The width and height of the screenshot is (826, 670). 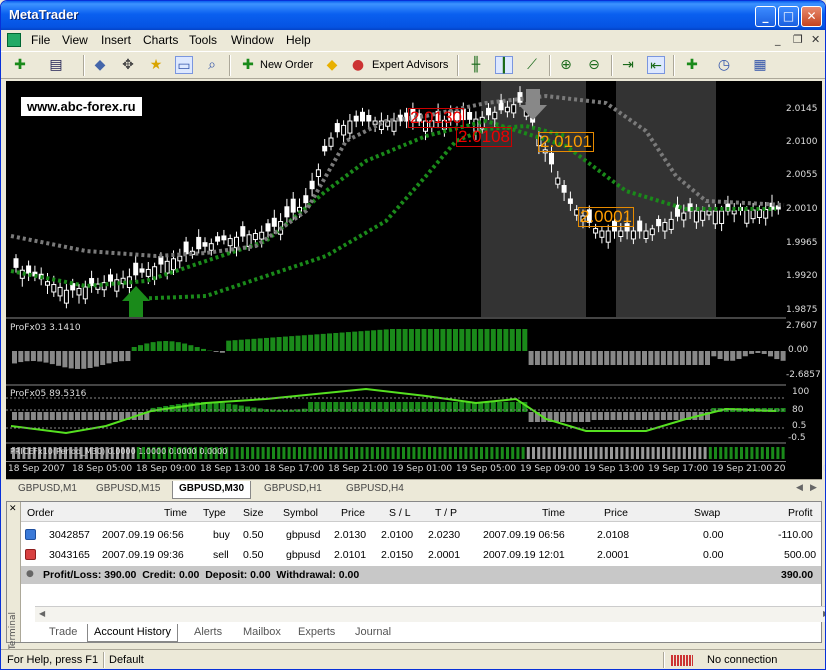 I want to click on tab-experts: Experts, so click(x=316, y=633).